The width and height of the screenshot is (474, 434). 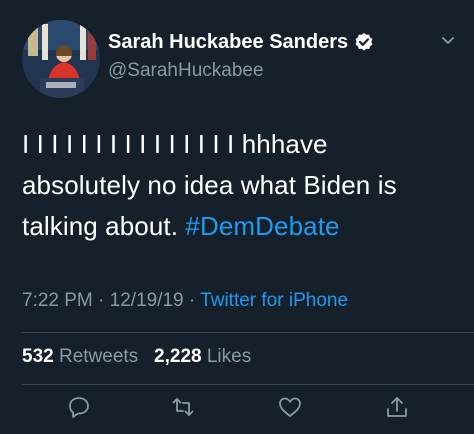 I want to click on hashtag-link: #DemDebate, so click(x=262, y=226).